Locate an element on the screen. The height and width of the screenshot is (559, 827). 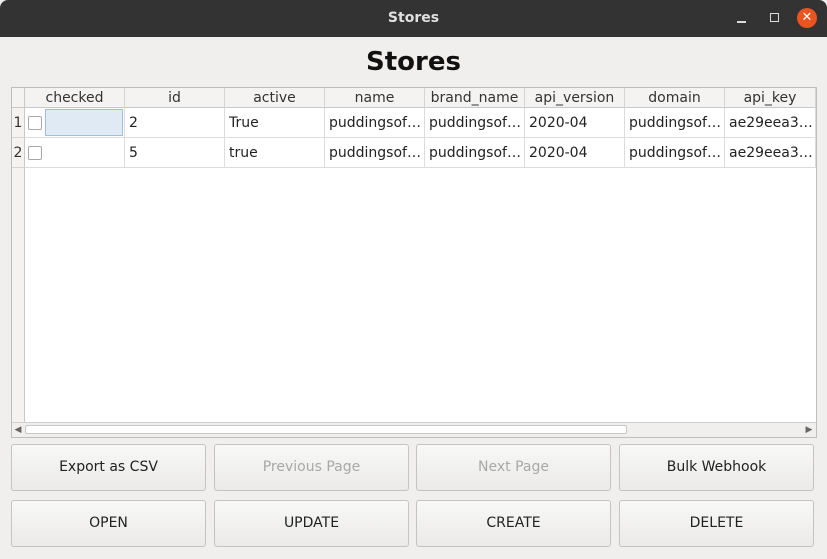
arrow-right-icon: ▶ is located at coordinates (809, 430).